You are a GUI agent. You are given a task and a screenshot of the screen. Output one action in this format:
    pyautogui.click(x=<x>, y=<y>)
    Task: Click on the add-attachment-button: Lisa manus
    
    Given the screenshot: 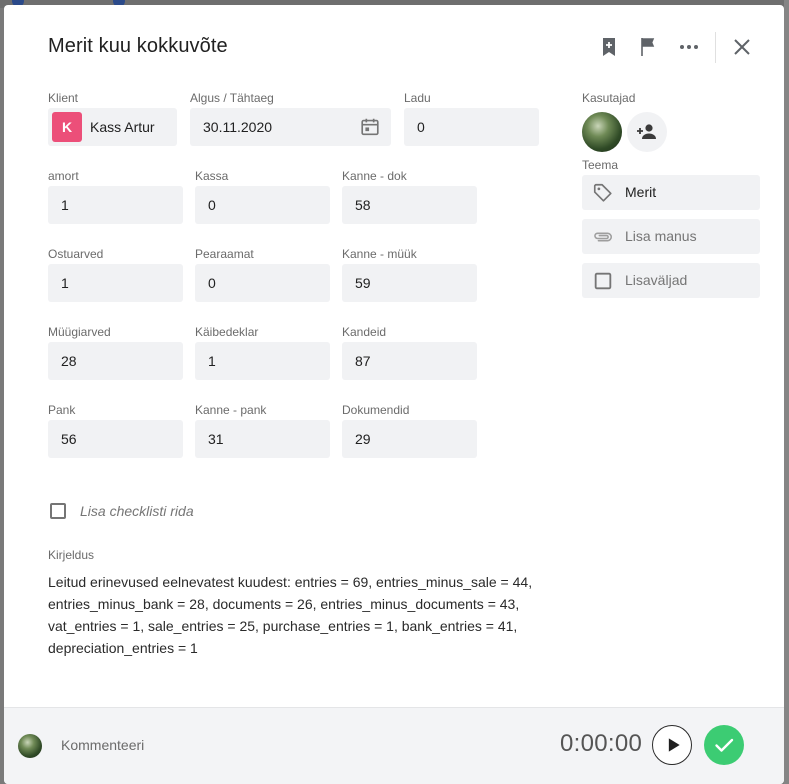 What is the action you would take?
    pyautogui.click(x=671, y=236)
    